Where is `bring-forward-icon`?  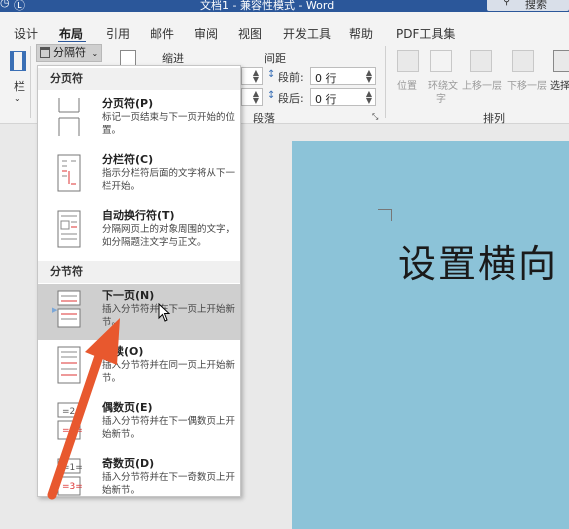 bring-forward-icon is located at coordinates (481, 61).